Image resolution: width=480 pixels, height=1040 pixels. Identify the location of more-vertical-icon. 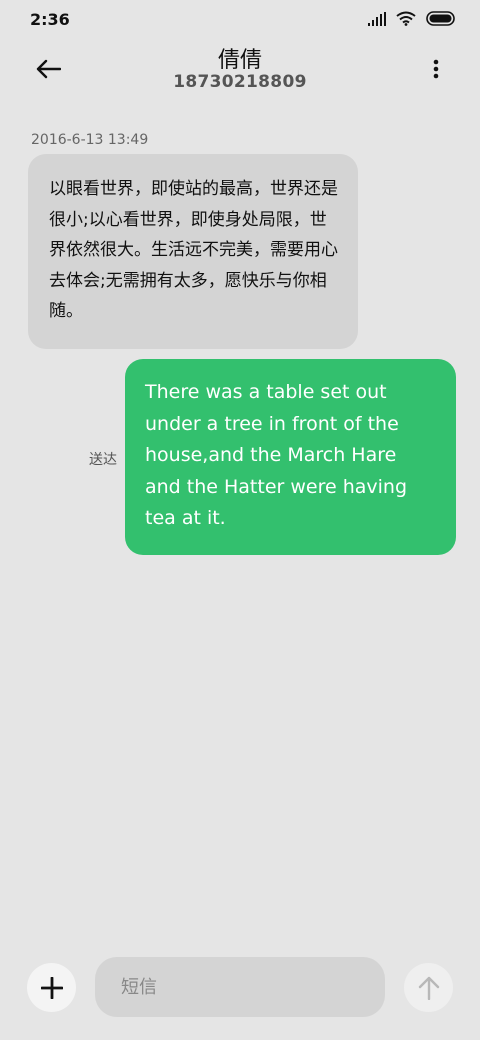
(436, 69).